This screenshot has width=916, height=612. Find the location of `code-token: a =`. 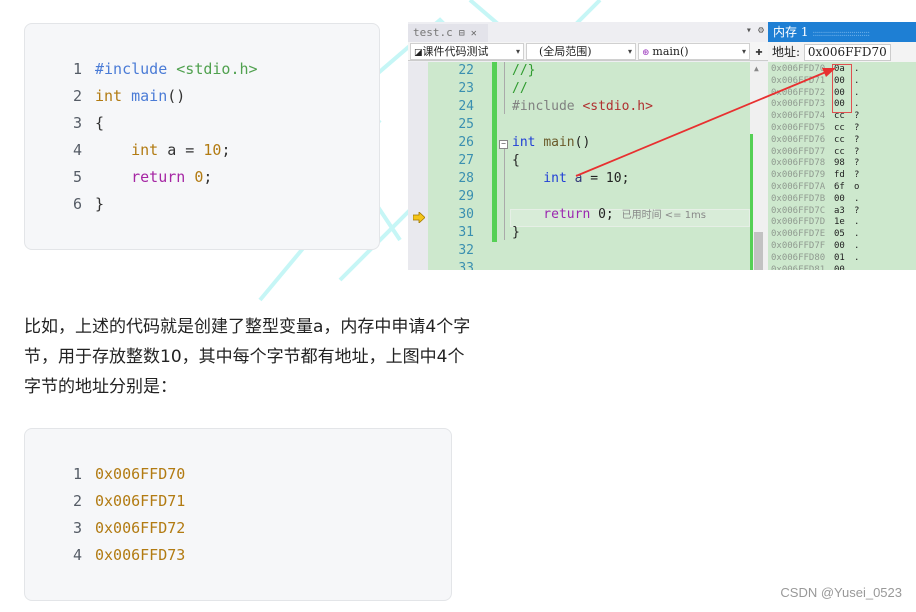

code-token: a = is located at coordinates (185, 150).